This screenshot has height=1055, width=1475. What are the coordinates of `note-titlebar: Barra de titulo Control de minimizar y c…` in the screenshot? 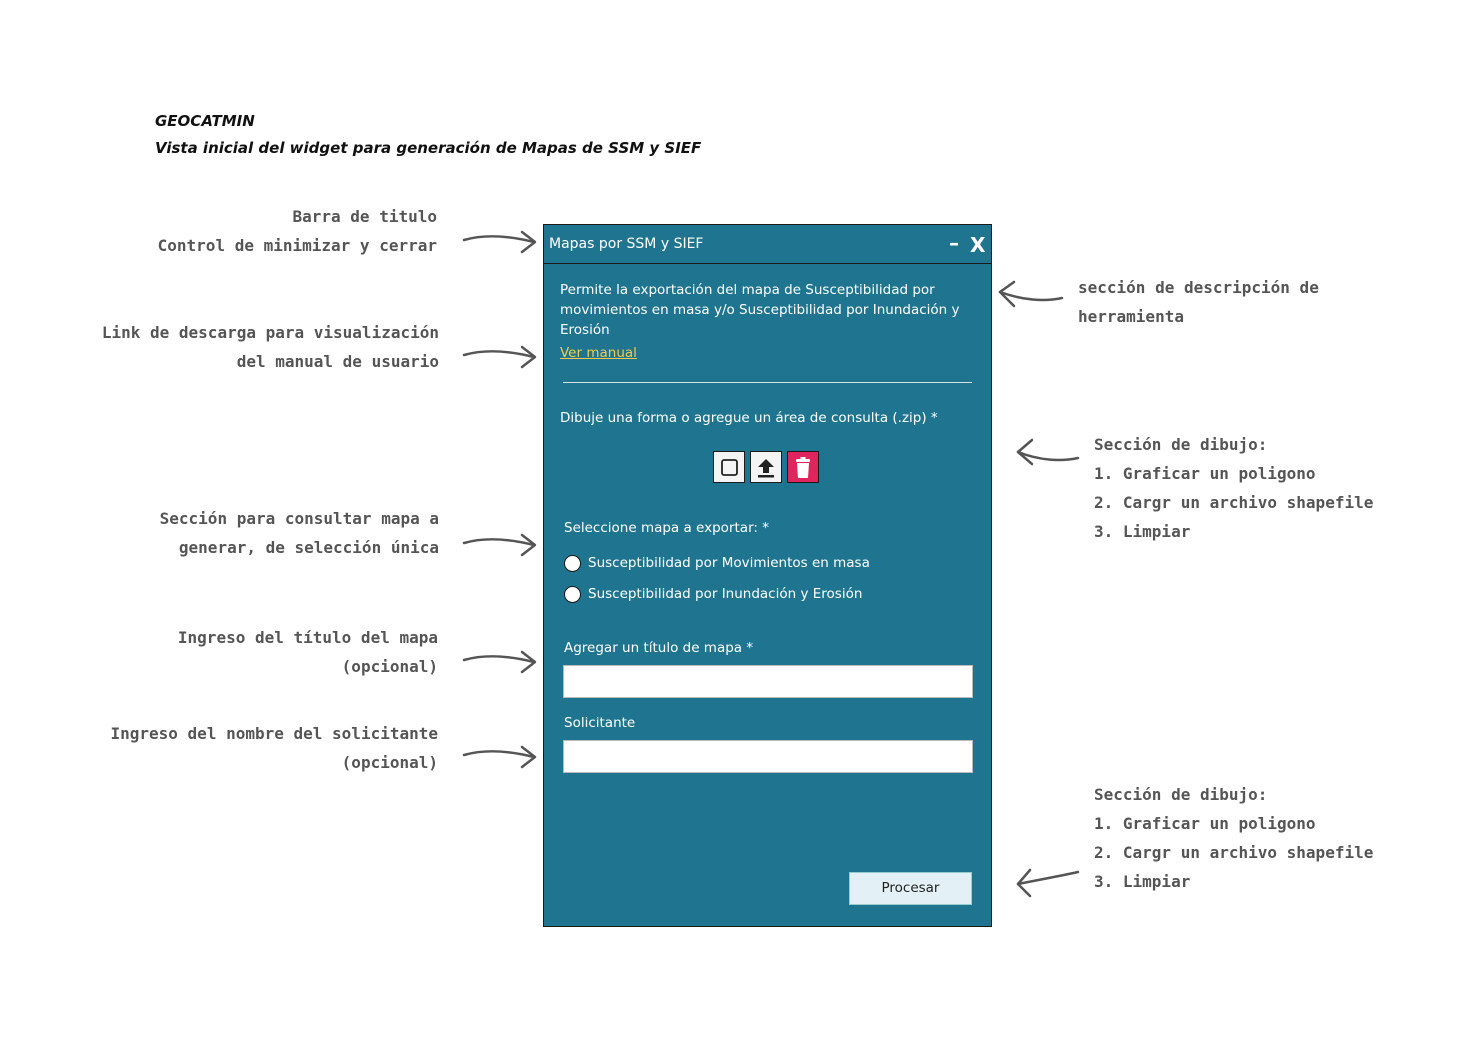 It's located at (297, 231).